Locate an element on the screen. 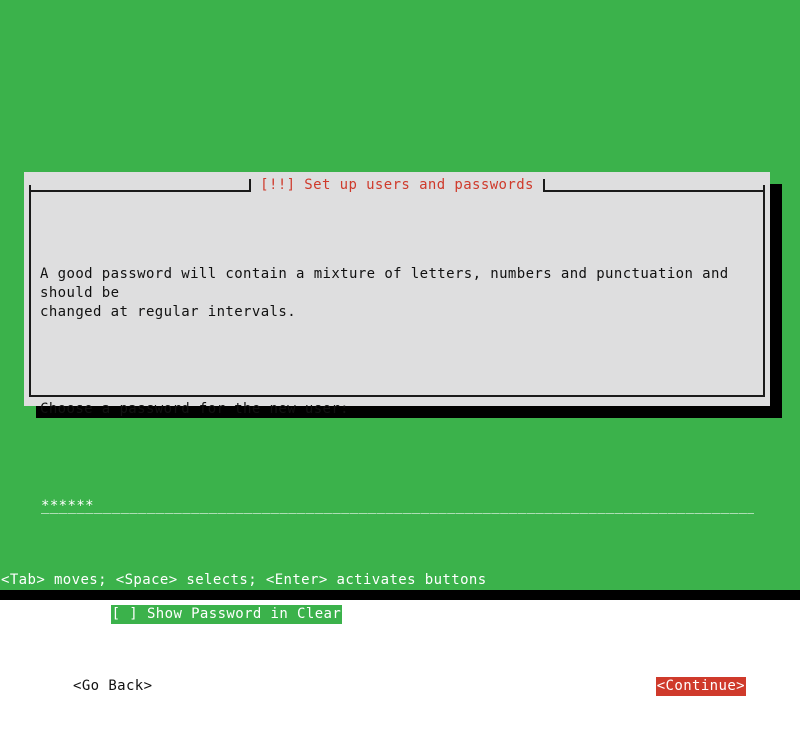 The image size is (800, 753). dialog-titlebar: [!!] Set up users and passwords is located at coordinates (397, 185).